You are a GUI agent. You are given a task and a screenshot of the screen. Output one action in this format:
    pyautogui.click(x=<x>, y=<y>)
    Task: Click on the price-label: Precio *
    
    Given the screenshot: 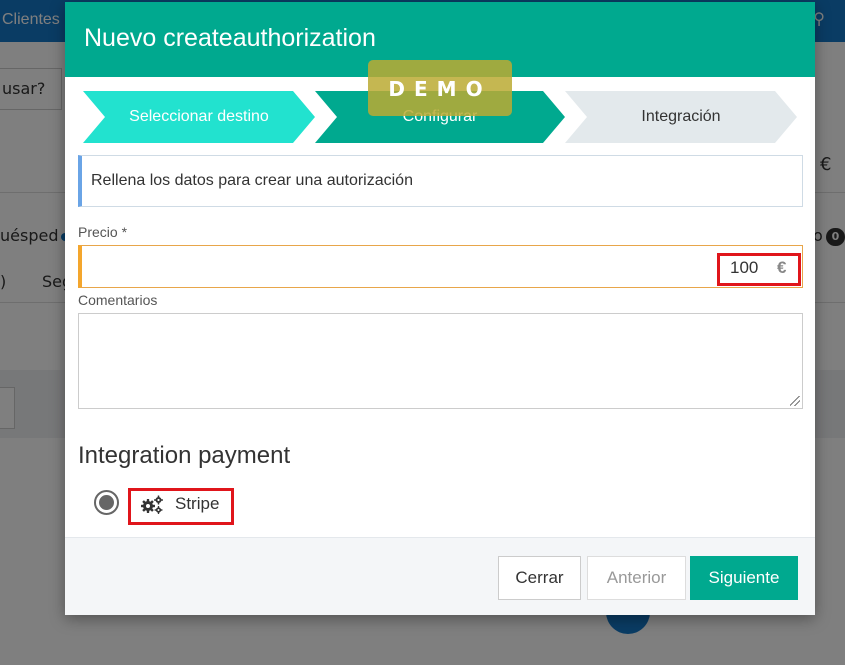 What is the action you would take?
    pyautogui.click(x=103, y=232)
    